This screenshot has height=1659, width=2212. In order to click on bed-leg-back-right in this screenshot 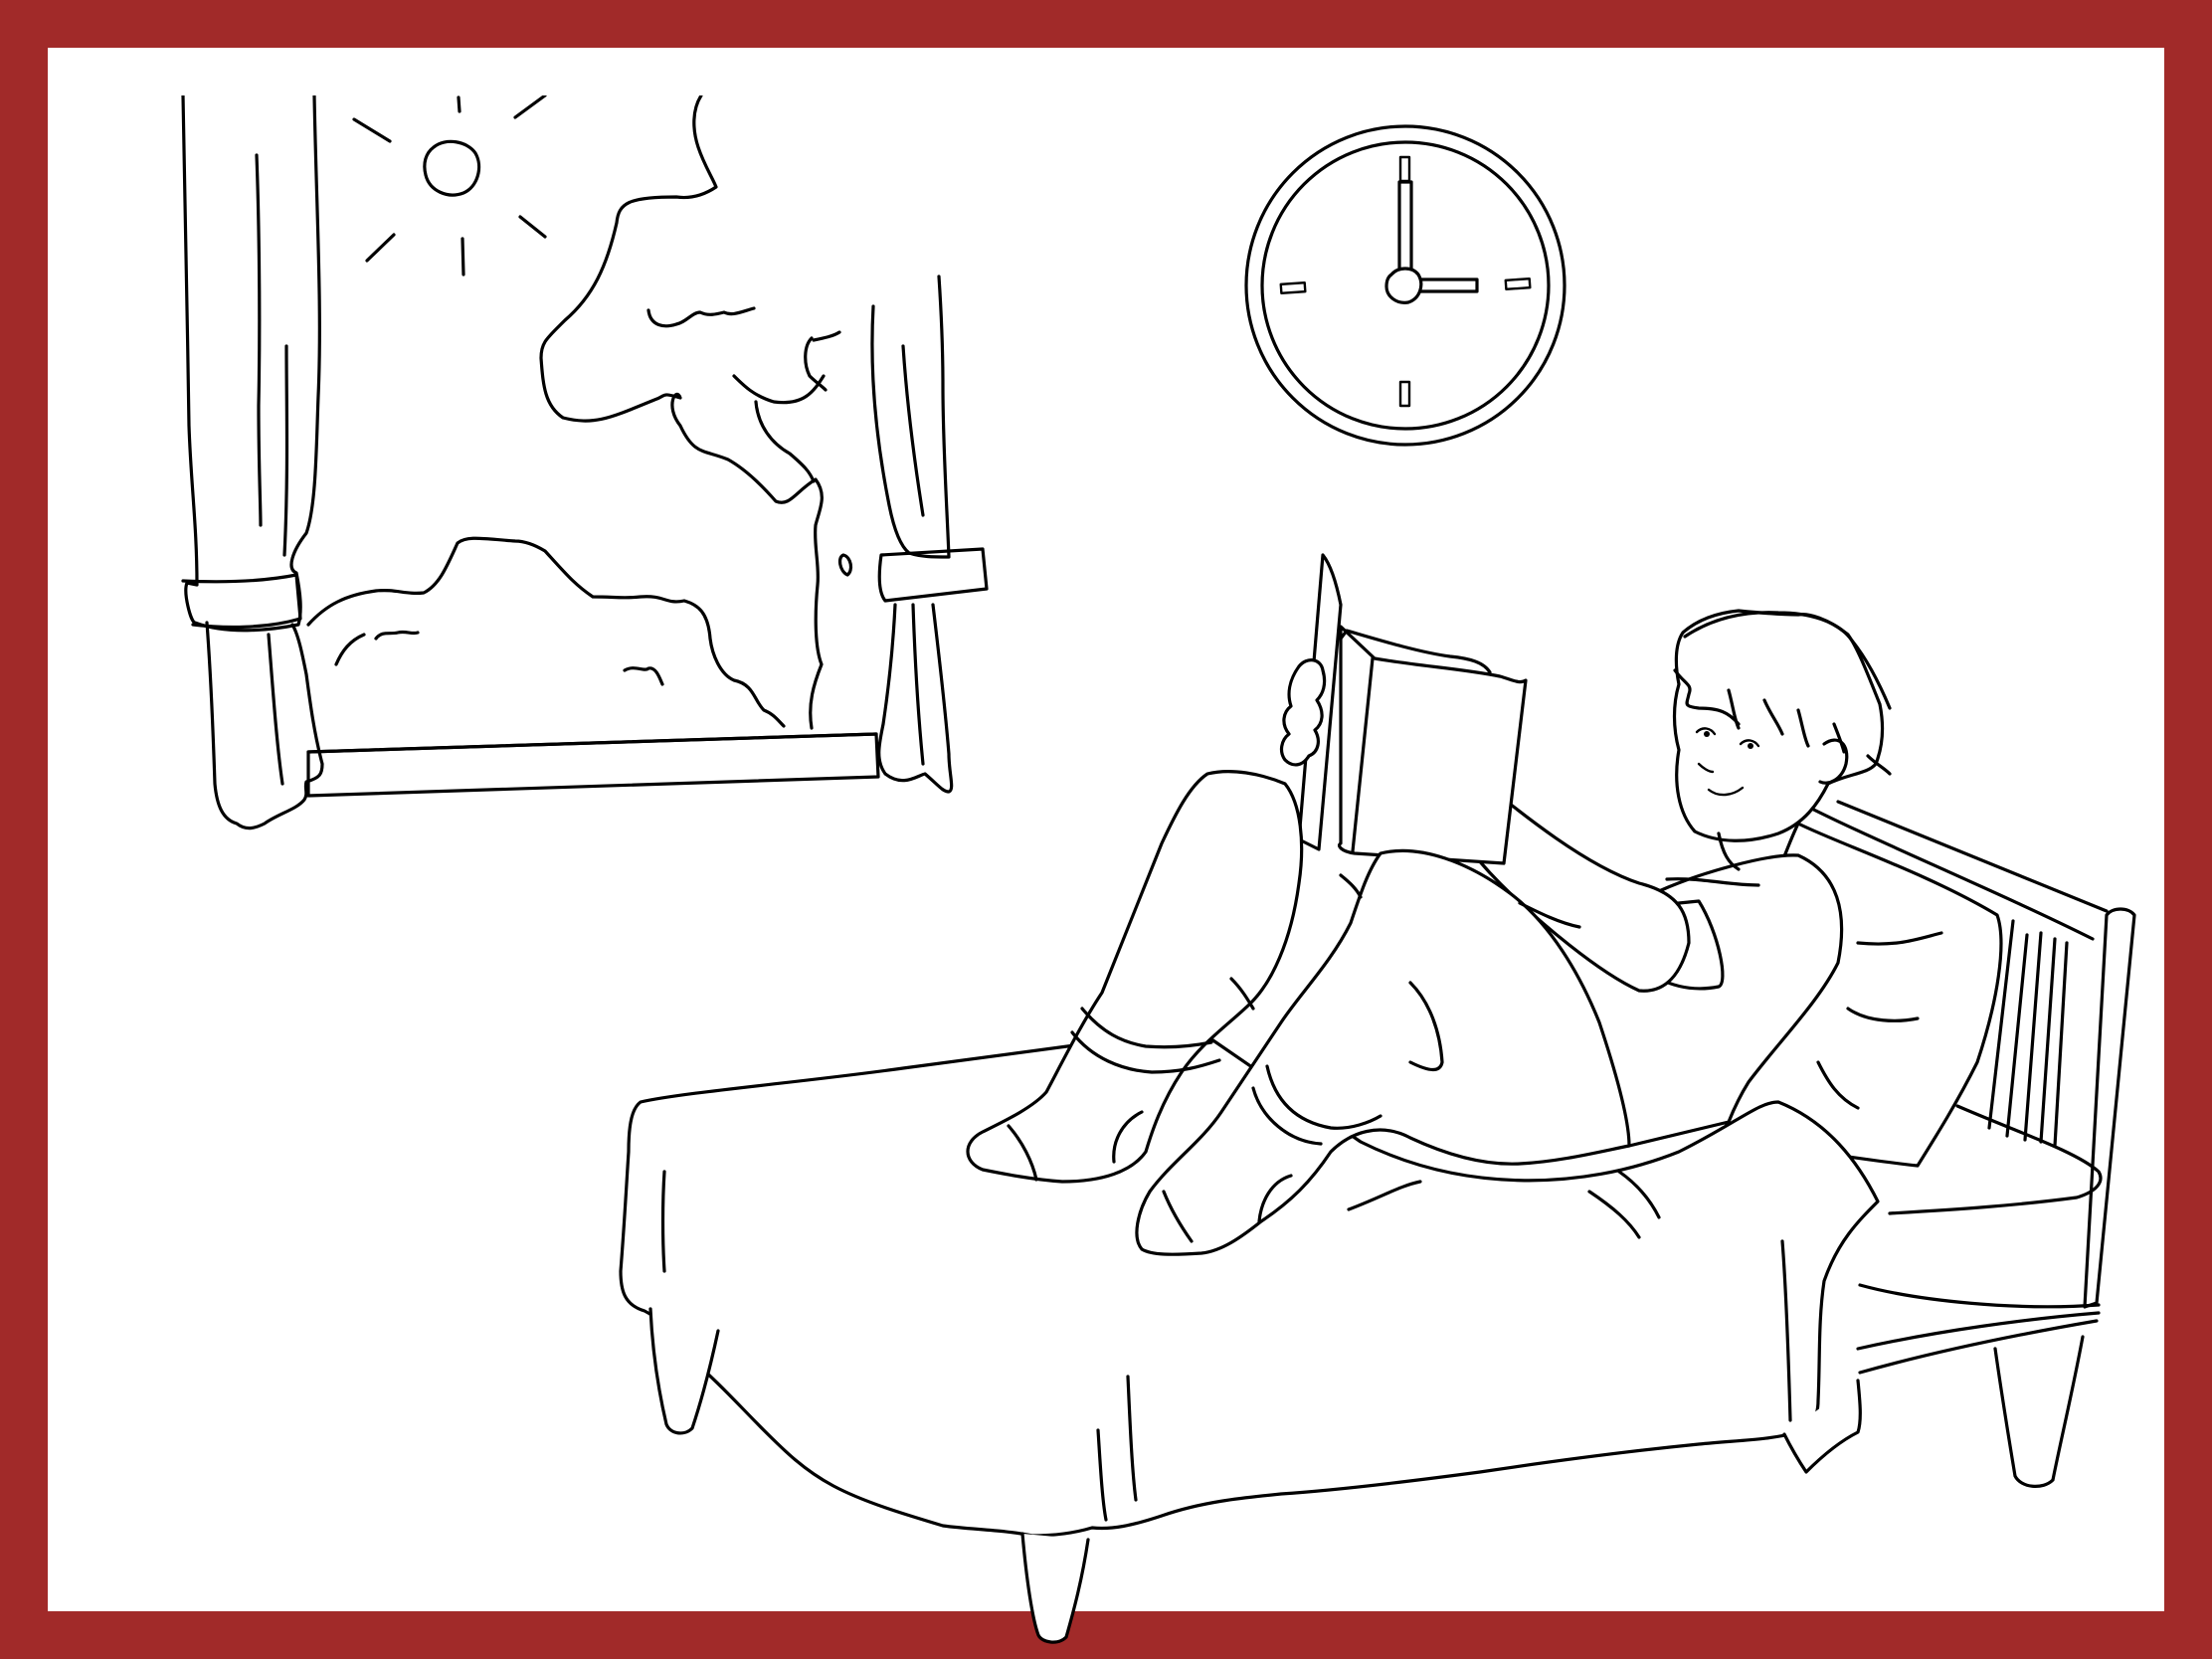, I will do `click(2039, 1411)`.